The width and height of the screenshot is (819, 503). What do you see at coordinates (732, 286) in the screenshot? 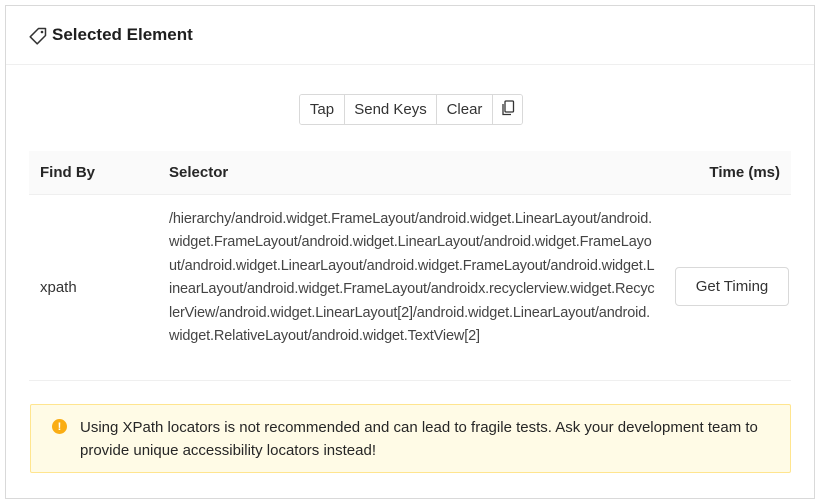
I see `get-timing-button: Get Timing` at bounding box center [732, 286].